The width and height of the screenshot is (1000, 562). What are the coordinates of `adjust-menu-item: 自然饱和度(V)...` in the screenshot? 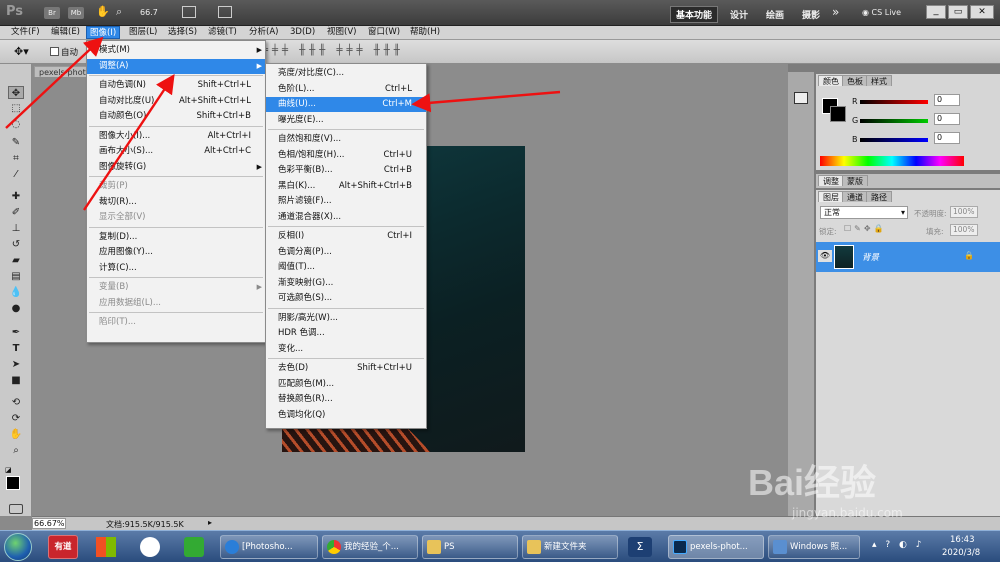 It's located at (346, 139).